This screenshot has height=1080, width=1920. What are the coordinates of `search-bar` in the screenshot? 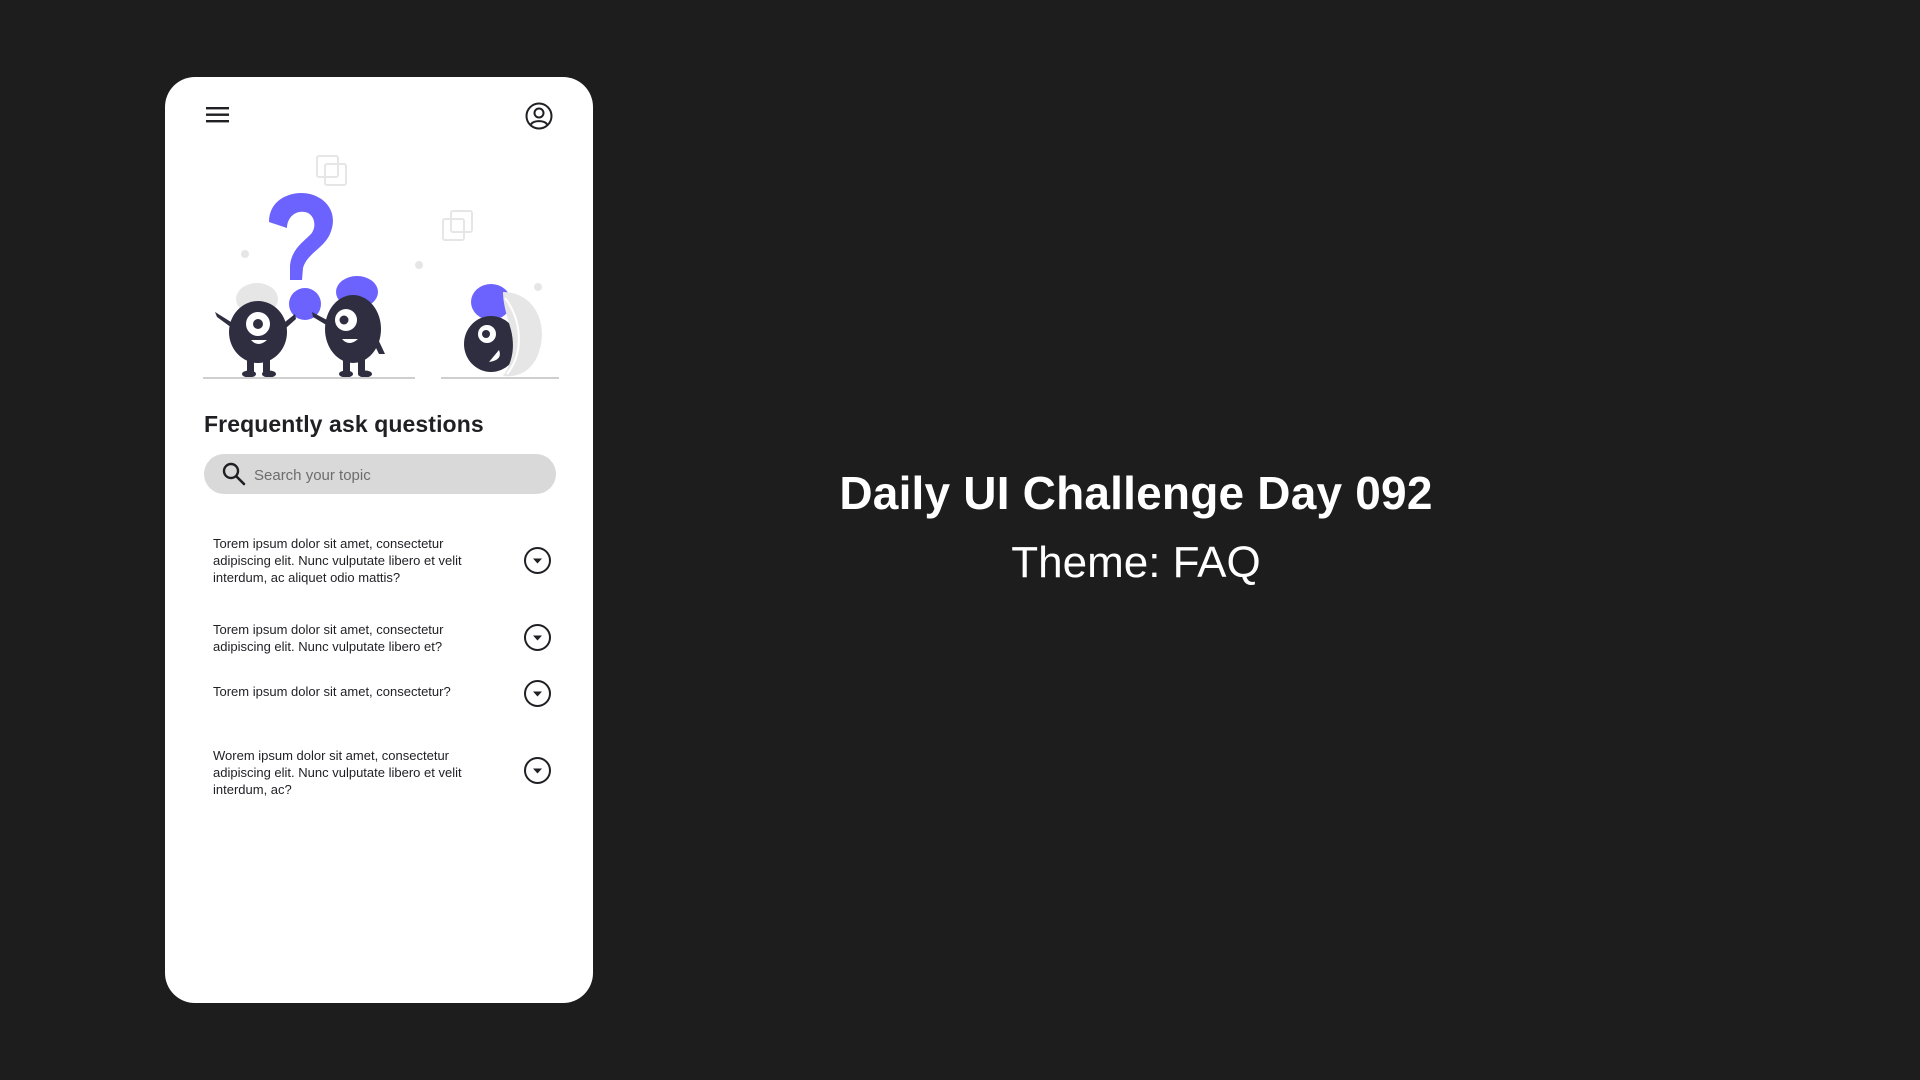 It's located at (380, 475).